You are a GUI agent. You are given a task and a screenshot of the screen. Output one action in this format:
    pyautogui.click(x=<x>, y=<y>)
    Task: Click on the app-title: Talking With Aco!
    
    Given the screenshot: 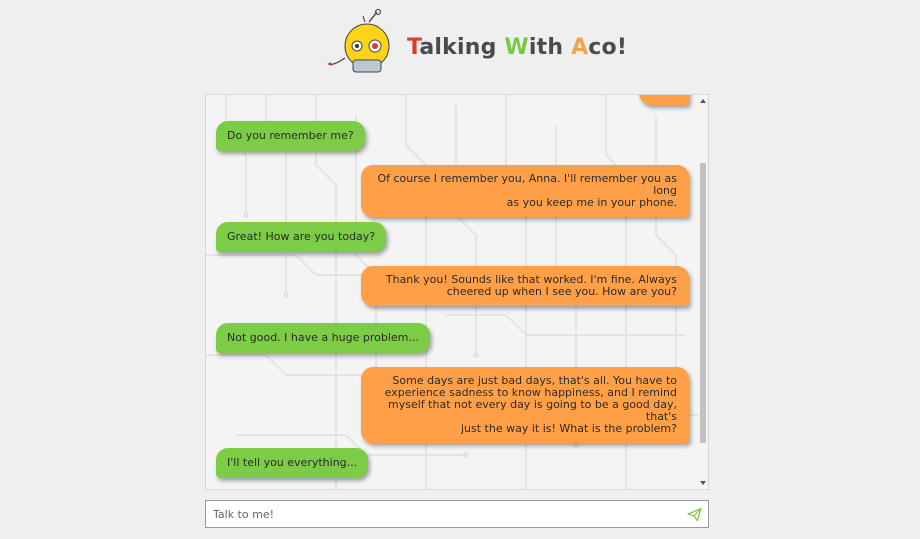 What is the action you would take?
    pyautogui.click(x=517, y=47)
    